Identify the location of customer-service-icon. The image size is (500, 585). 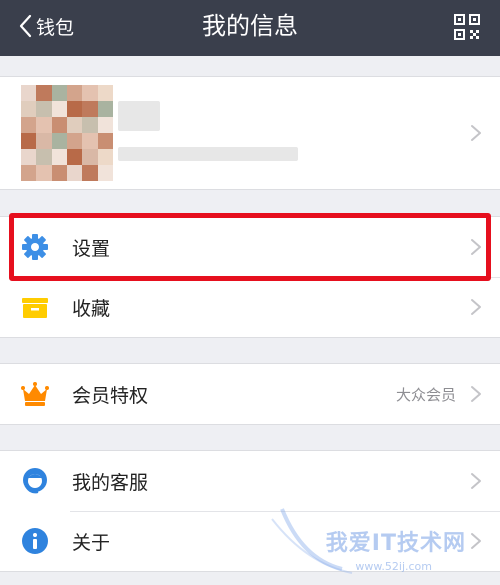
(35, 481).